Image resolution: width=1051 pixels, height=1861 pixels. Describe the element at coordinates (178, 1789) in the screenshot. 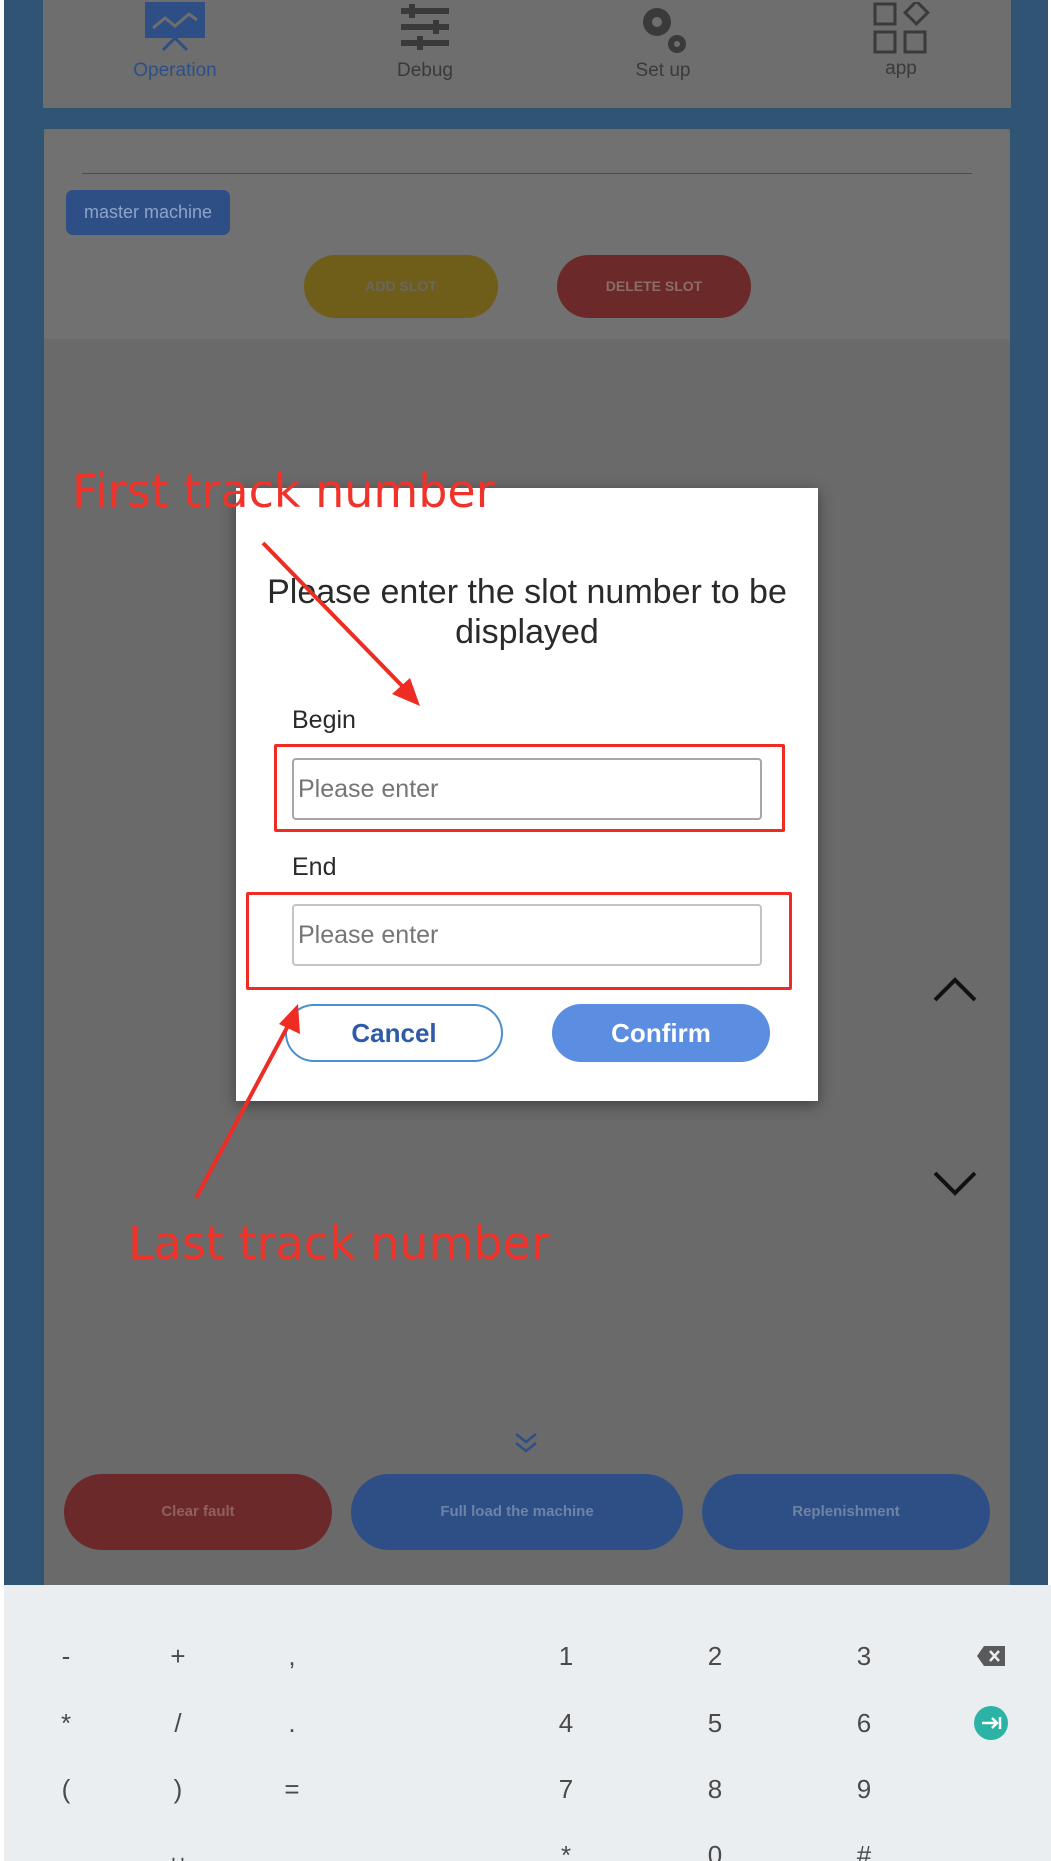

I see `key-close-paren: )` at that location.